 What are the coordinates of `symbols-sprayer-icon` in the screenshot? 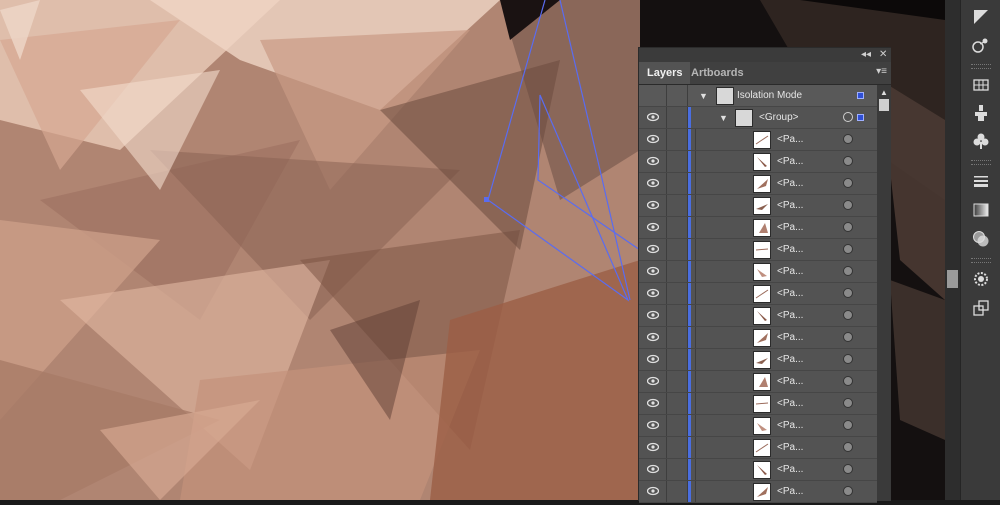 It's located at (981, 45).